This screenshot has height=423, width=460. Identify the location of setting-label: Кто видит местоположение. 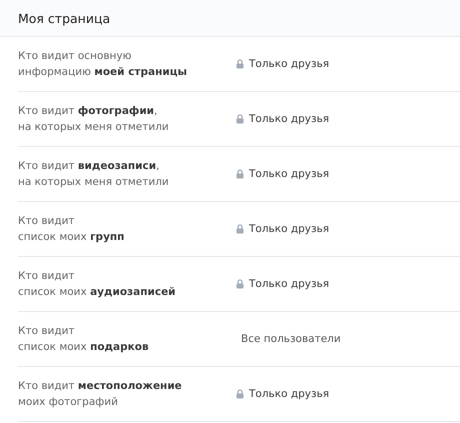
(100, 386).